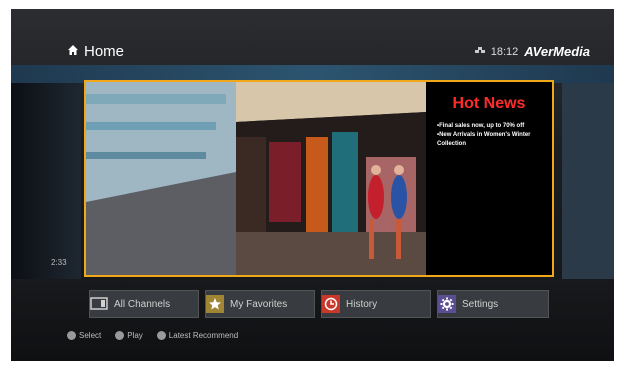 The image size is (627, 370). I want to click on history-button: History, so click(376, 304).